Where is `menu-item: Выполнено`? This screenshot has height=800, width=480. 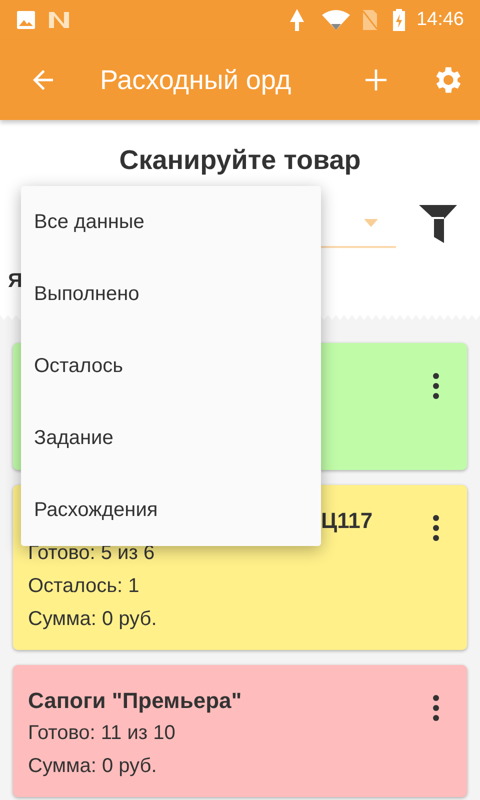 menu-item: Выполнено is located at coordinates (171, 294).